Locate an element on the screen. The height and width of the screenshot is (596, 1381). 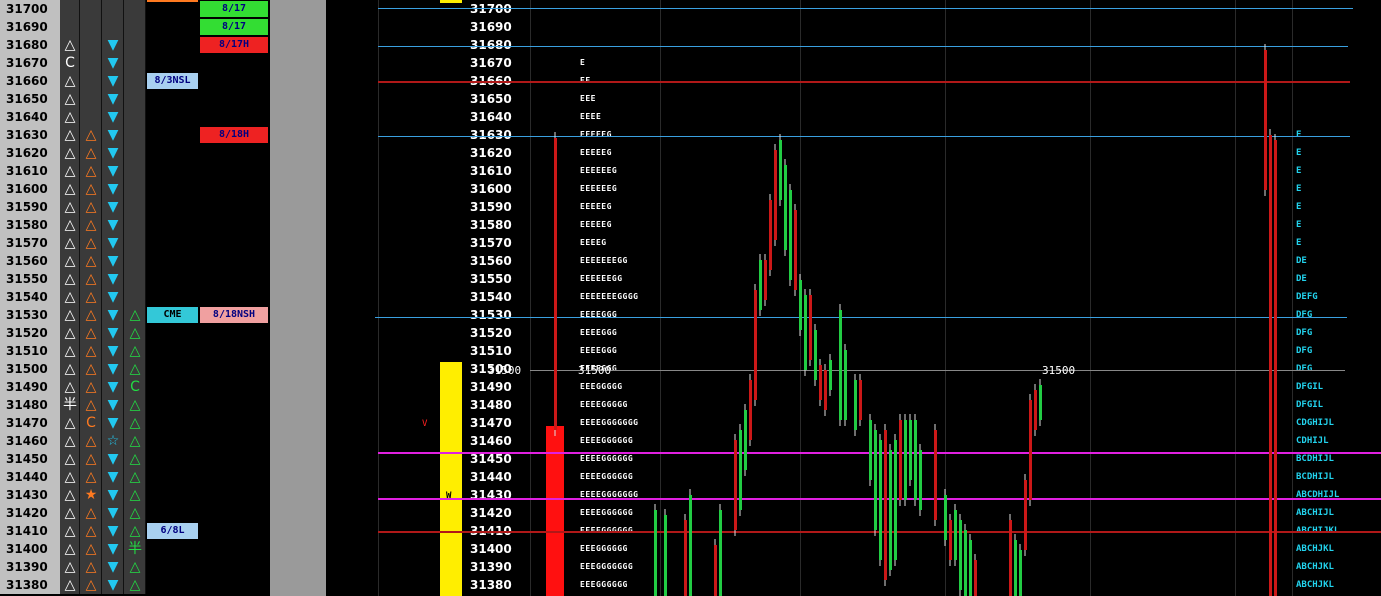
tpo-letters-right: ABCDHIJL is located at coordinates (1318, 495).